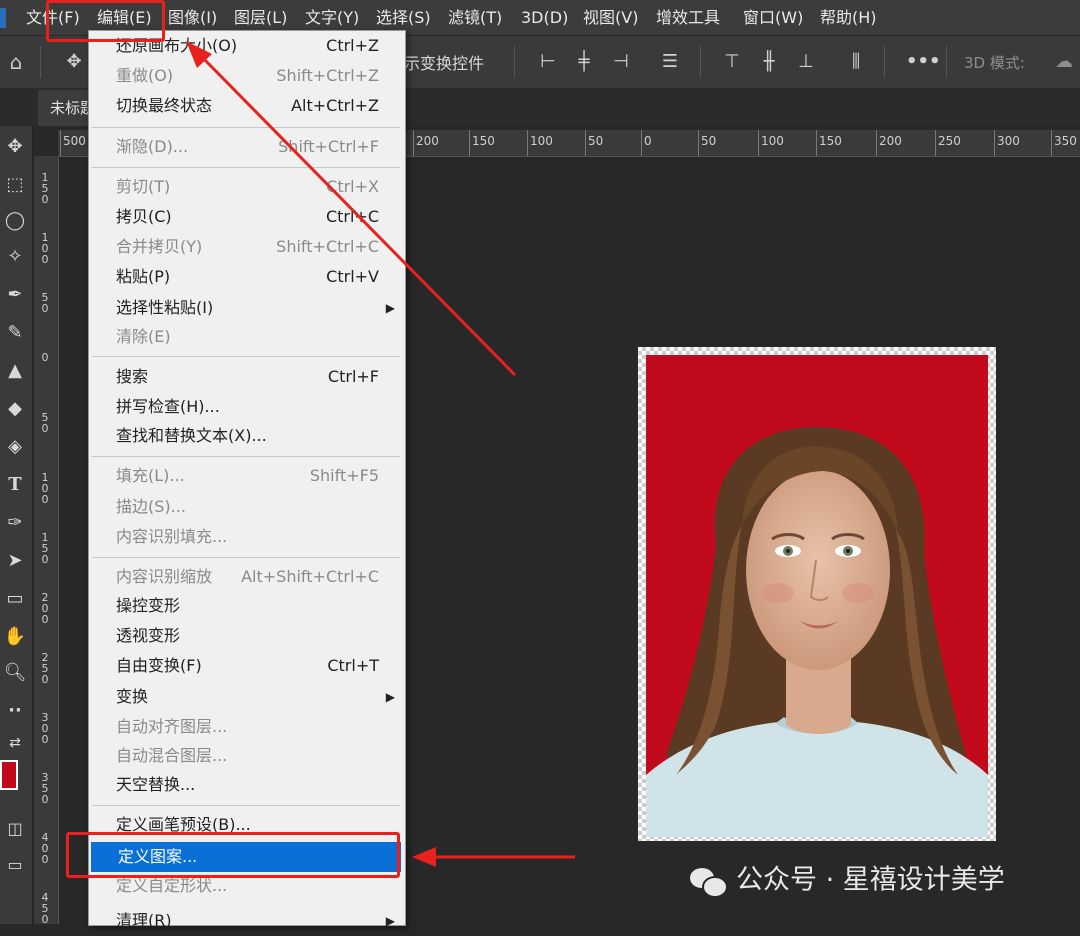 The width and height of the screenshot is (1080, 936). What do you see at coordinates (15, 829) in the screenshot?
I see `quick-mask-icon: ◫` at bounding box center [15, 829].